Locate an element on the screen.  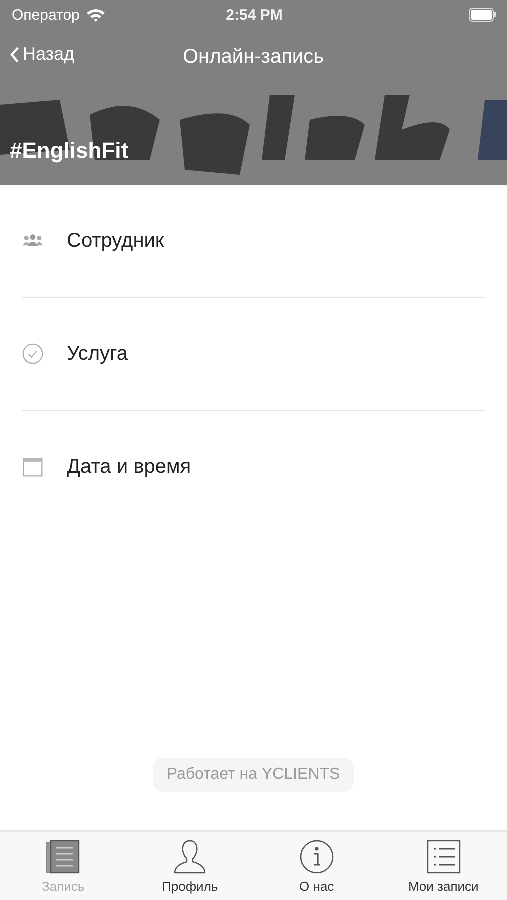
menu-item: Услуга is located at coordinates (253, 354).